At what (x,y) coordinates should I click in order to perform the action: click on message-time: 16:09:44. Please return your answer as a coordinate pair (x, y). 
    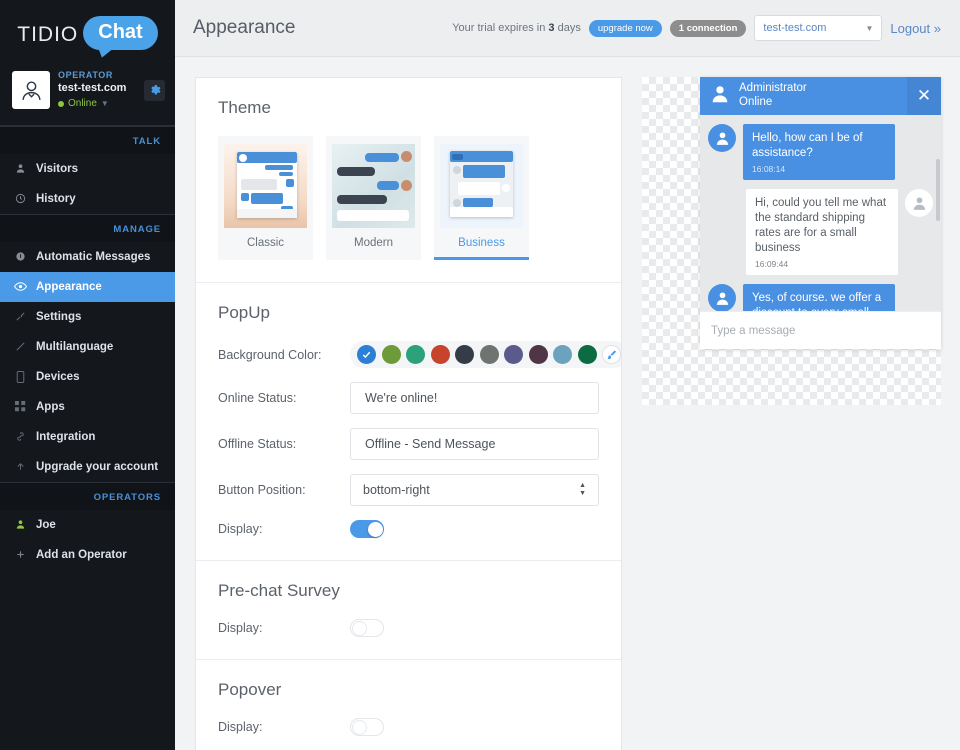
    Looking at the image, I should click on (772, 264).